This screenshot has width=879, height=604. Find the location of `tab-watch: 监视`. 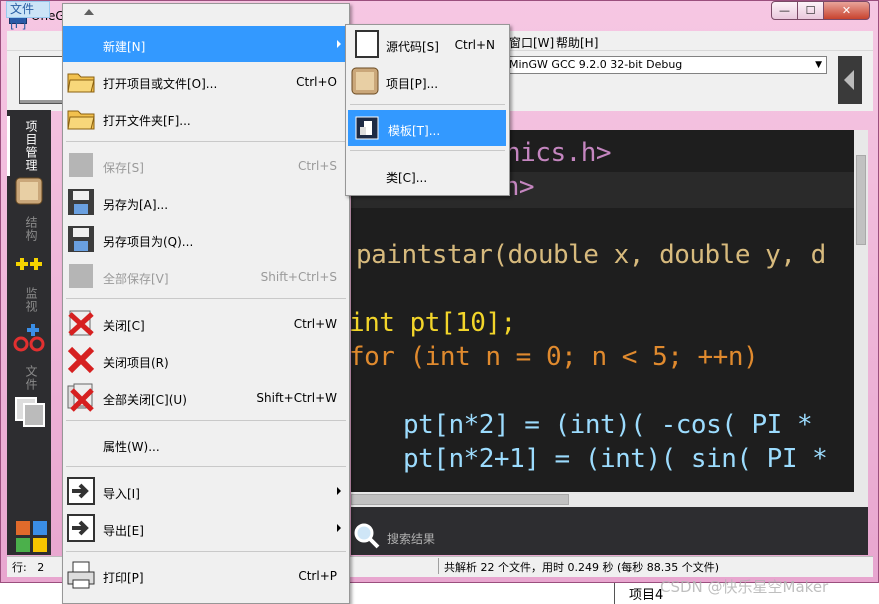

tab-watch: 监视 is located at coordinates (30, 300).